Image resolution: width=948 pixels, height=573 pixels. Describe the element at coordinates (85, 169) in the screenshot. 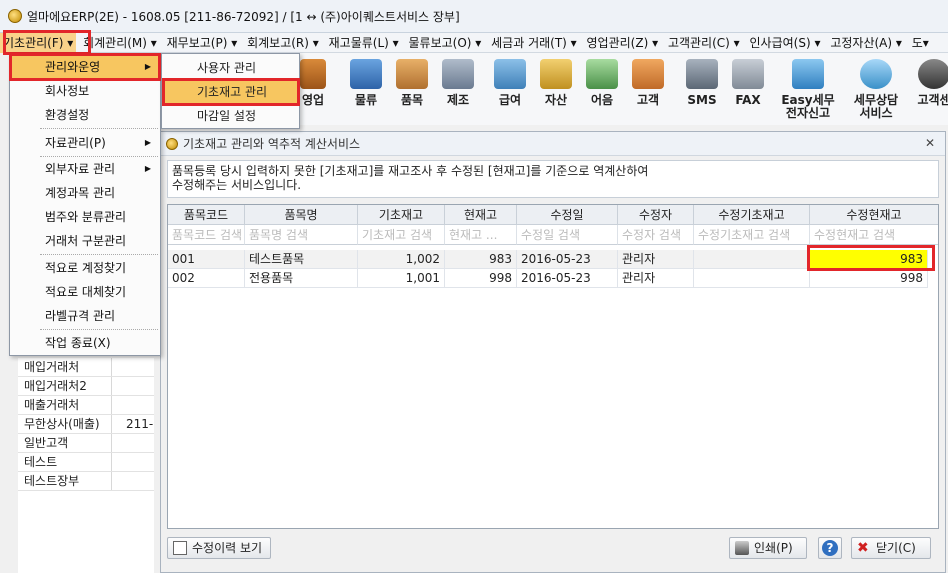

I see `menu-item-external-data: 외부자료 관리 ▶` at that location.